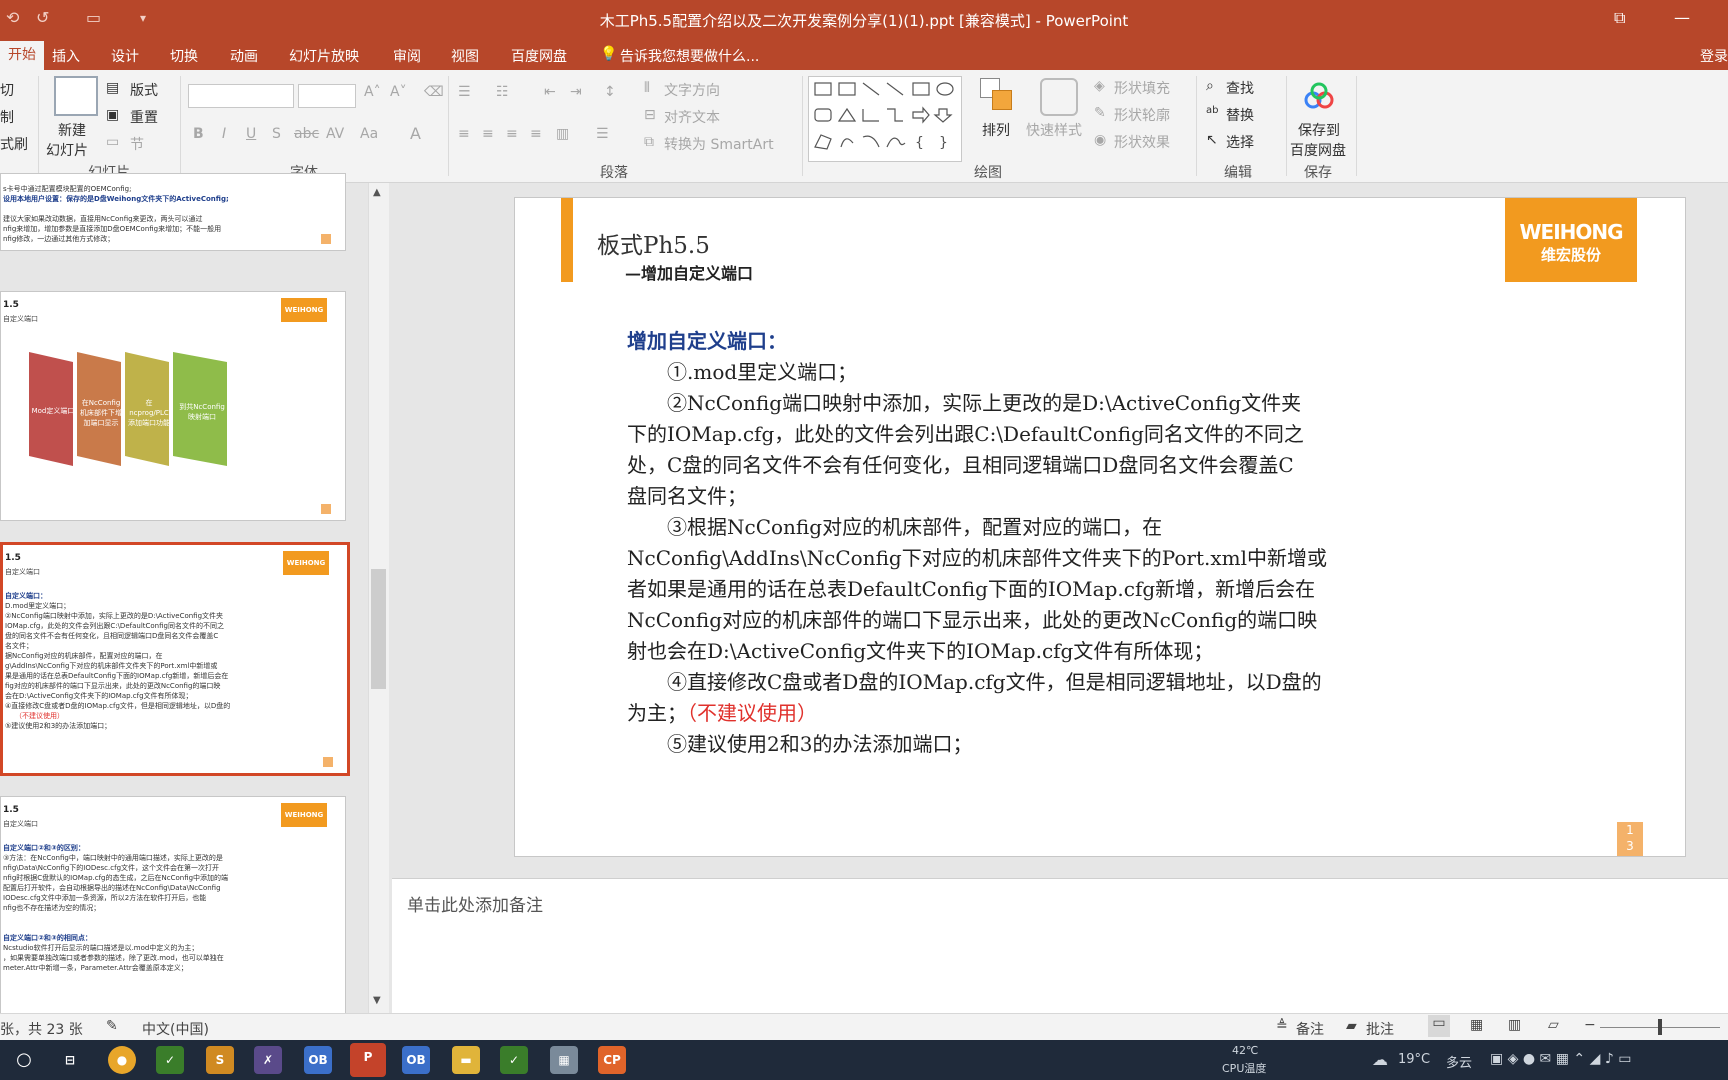 This screenshot has height=1080, width=1728. What do you see at coordinates (1142, 142) in the screenshot?
I see `shape-effects-button: 形状效果` at bounding box center [1142, 142].